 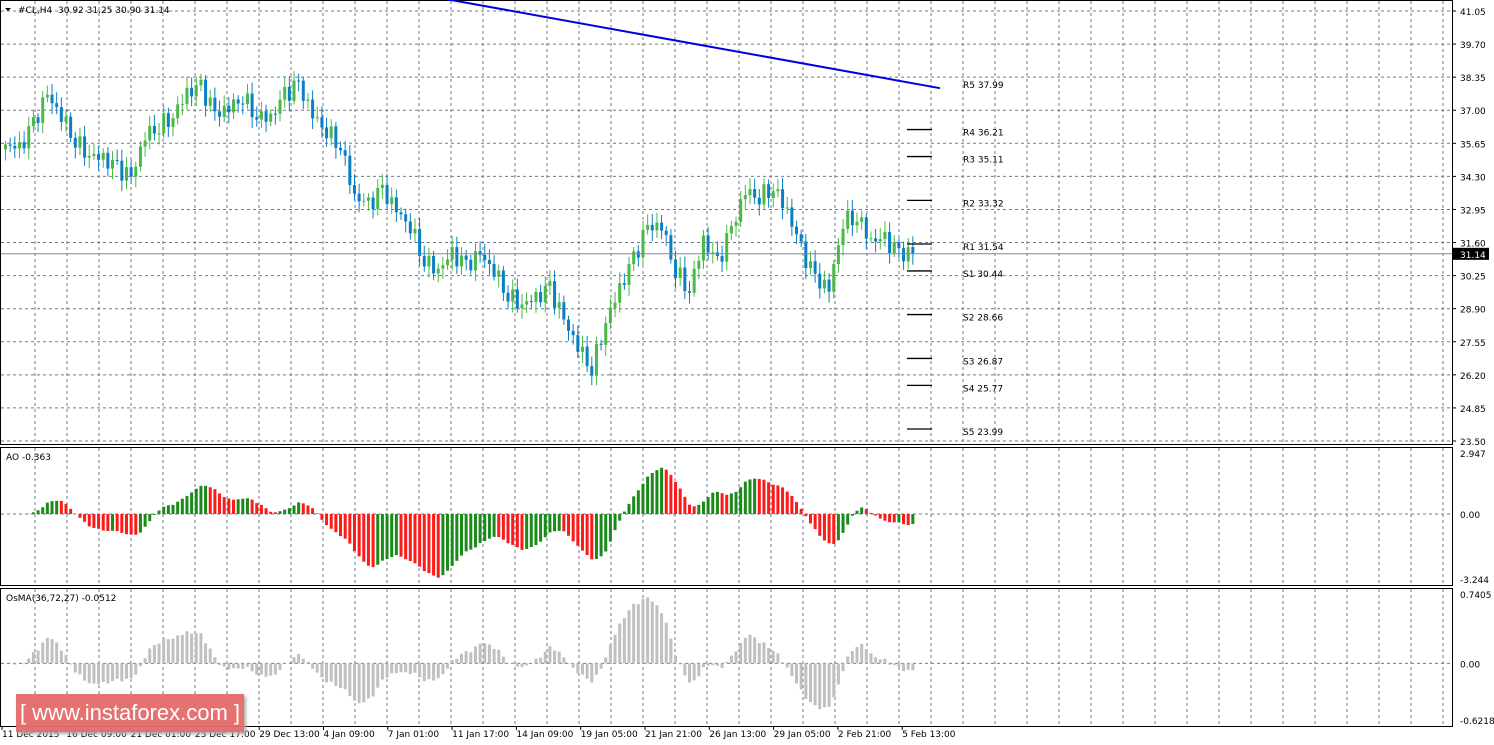 What do you see at coordinates (28, 458) in the screenshot?
I see `indicator-title: AO -0.363` at bounding box center [28, 458].